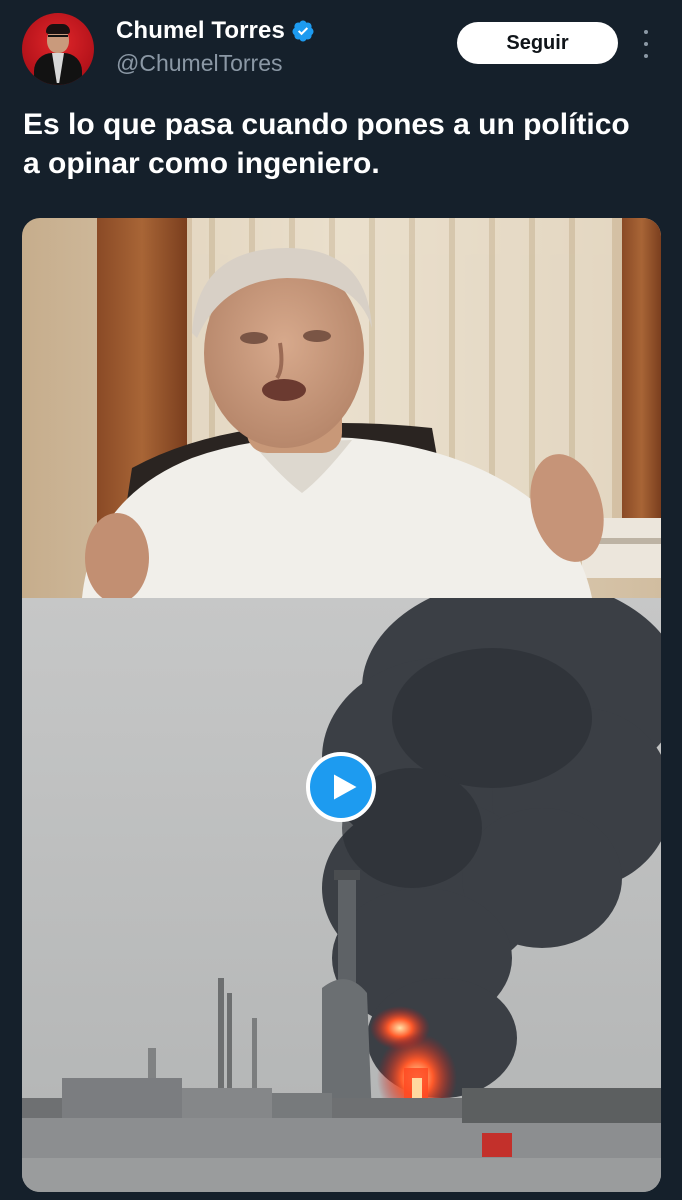  I want to click on avatar-hair, so click(58, 29).